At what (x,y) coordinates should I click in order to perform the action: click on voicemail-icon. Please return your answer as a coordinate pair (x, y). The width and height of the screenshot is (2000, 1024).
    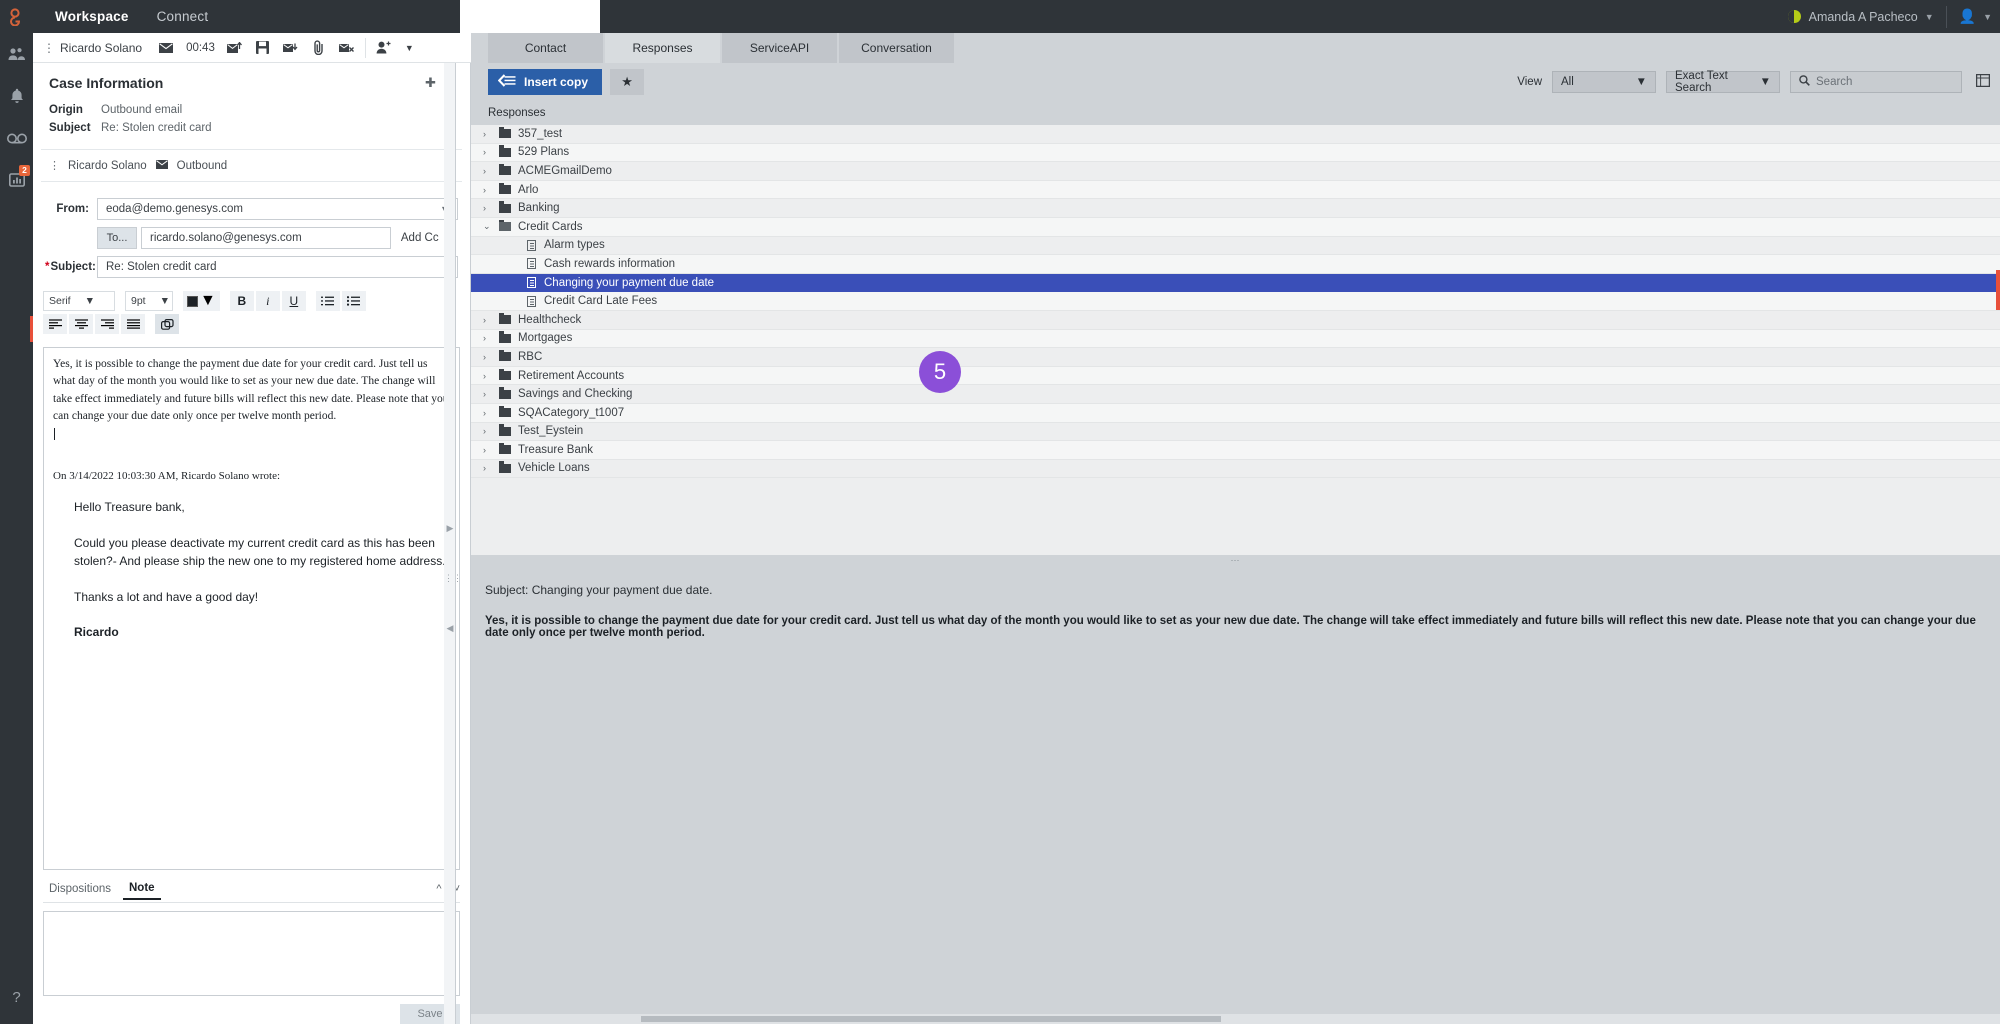
    Looking at the image, I should click on (16, 138).